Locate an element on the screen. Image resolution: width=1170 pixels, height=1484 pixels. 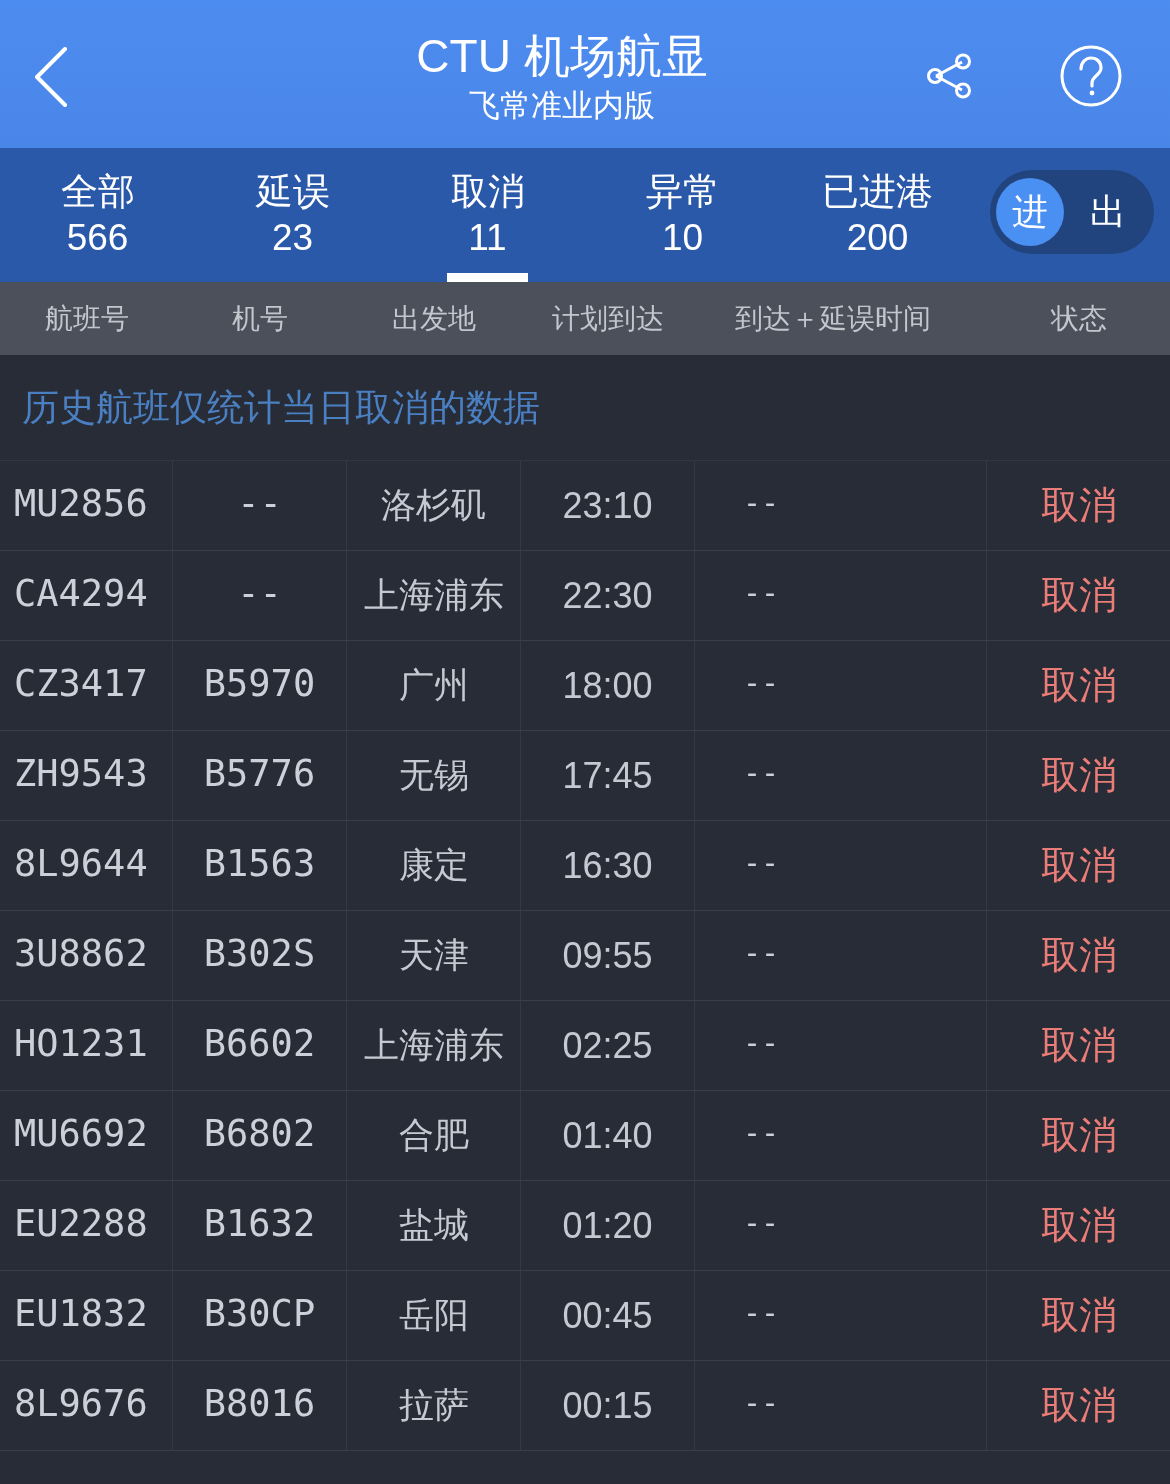
table-cell: 3U8862 is located at coordinates (86, 955).